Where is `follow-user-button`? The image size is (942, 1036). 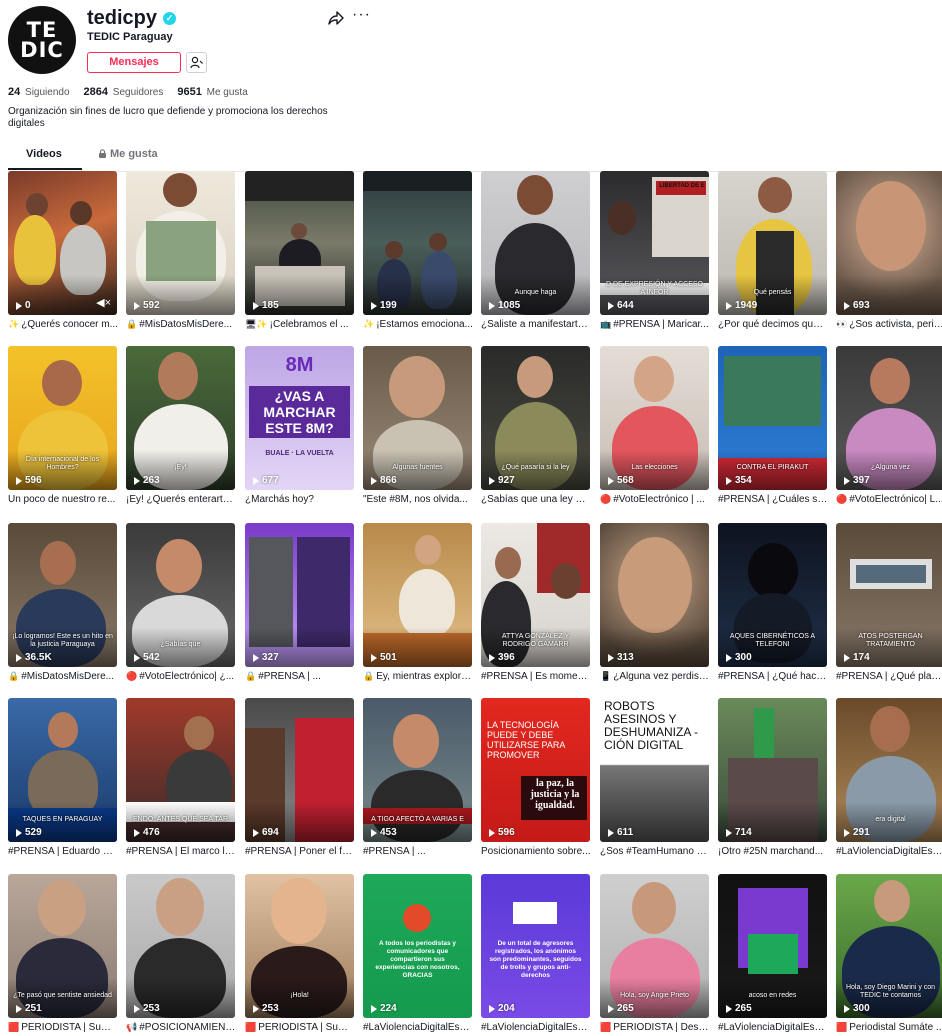 follow-user-button is located at coordinates (196, 62).